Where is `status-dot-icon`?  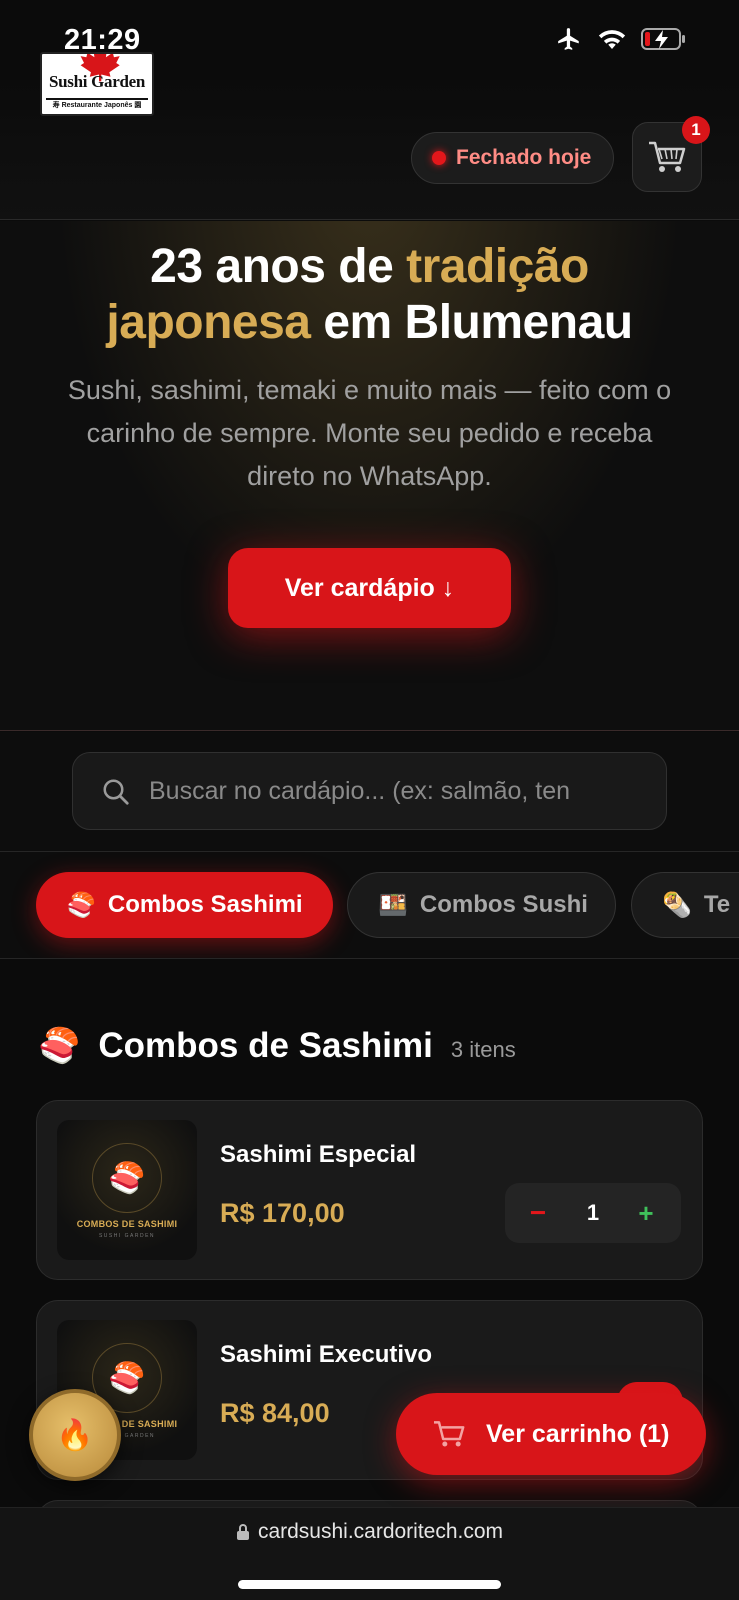
status-dot-icon is located at coordinates (439, 158).